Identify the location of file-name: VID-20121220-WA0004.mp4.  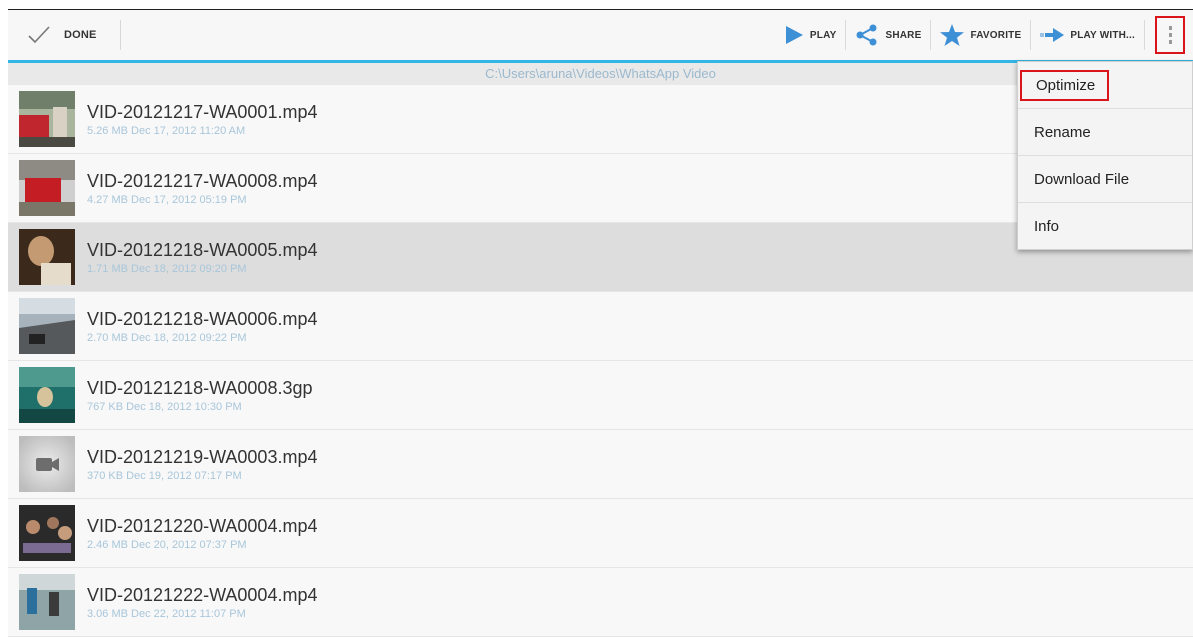
(202, 526).